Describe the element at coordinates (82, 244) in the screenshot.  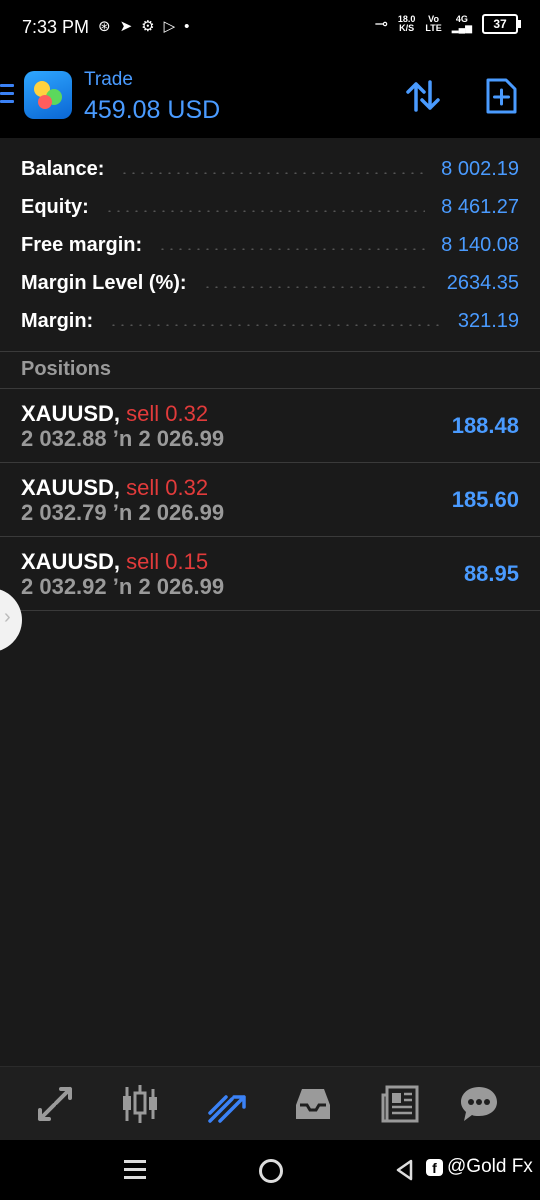
I see `summary-label: Free margin:` at that location.